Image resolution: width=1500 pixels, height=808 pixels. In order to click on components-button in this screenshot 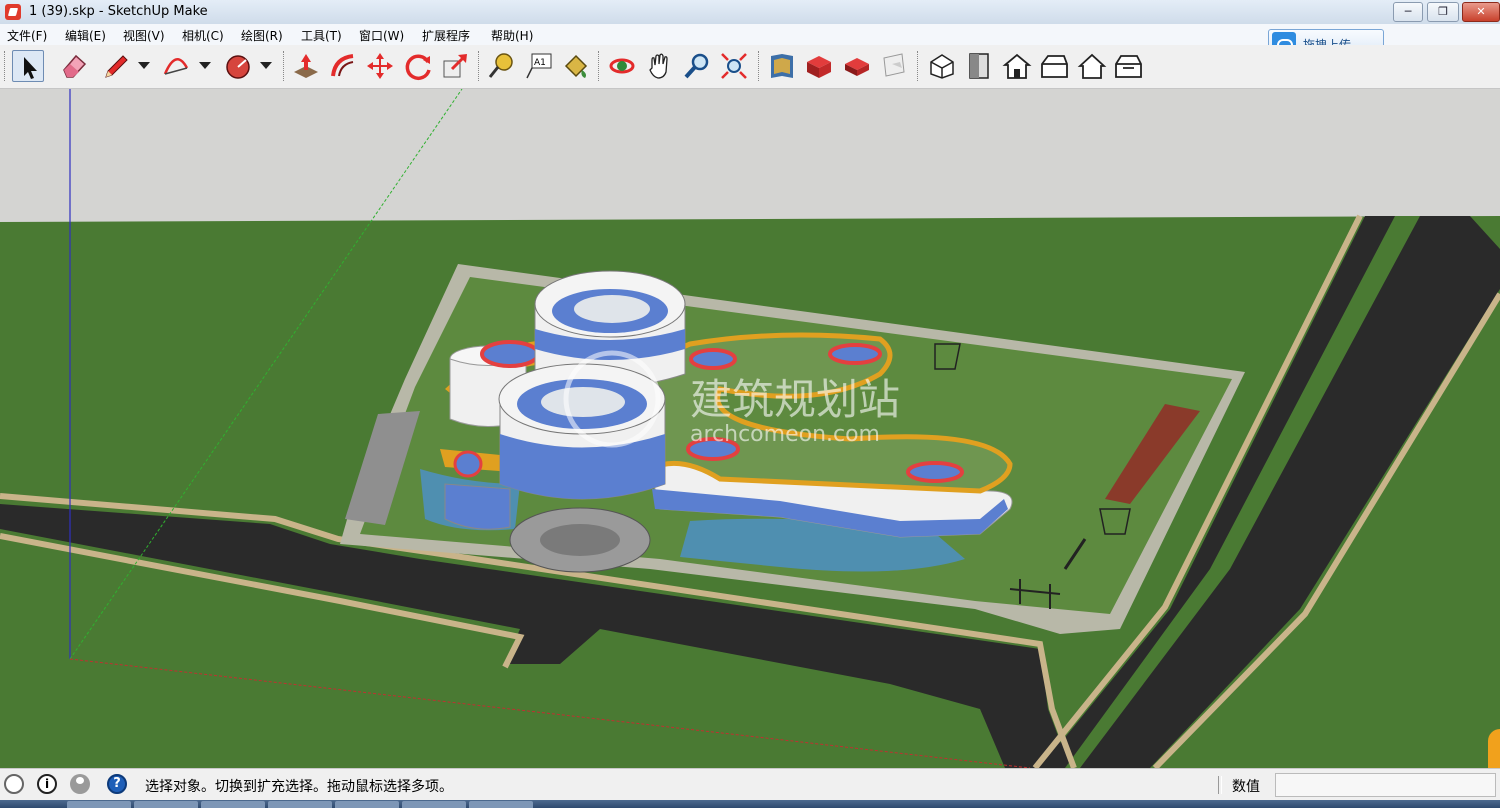, I will do `click(857, 66)`.